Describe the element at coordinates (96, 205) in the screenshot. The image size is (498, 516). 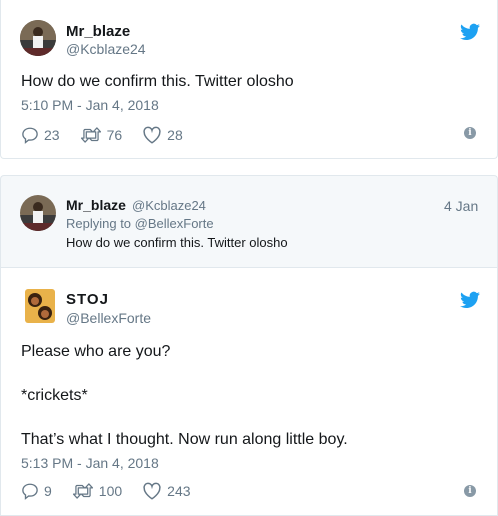
I see `reply-display-name: Mr_blaze` at that location.